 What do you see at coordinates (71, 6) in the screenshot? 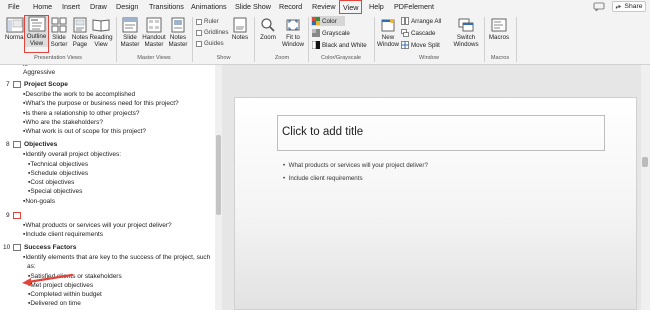
I see `tab-insert: Insert` at bounding box center [71, 6].